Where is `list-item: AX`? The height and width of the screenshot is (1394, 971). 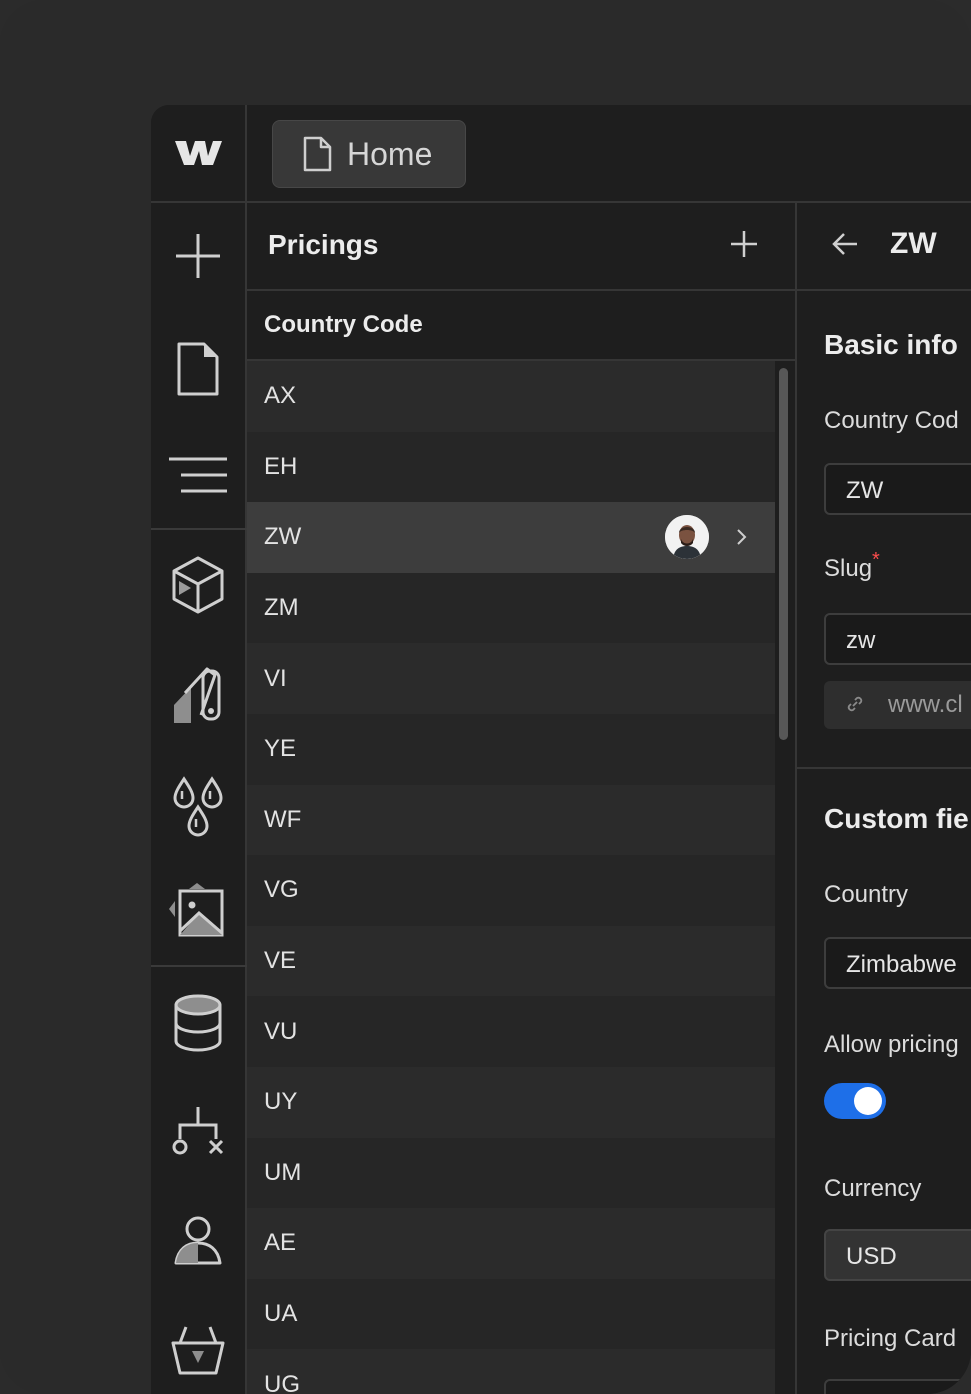
list-item: AX is located at coordinates (511, 396).